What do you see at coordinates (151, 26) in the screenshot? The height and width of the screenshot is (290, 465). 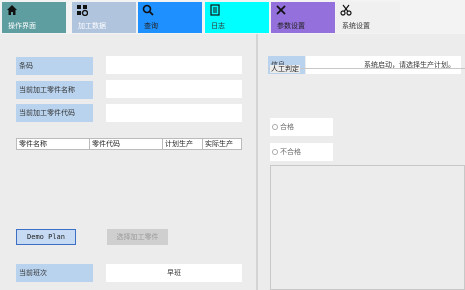 I see `tab-query-label: 查询` at bounding box center [151, 26].